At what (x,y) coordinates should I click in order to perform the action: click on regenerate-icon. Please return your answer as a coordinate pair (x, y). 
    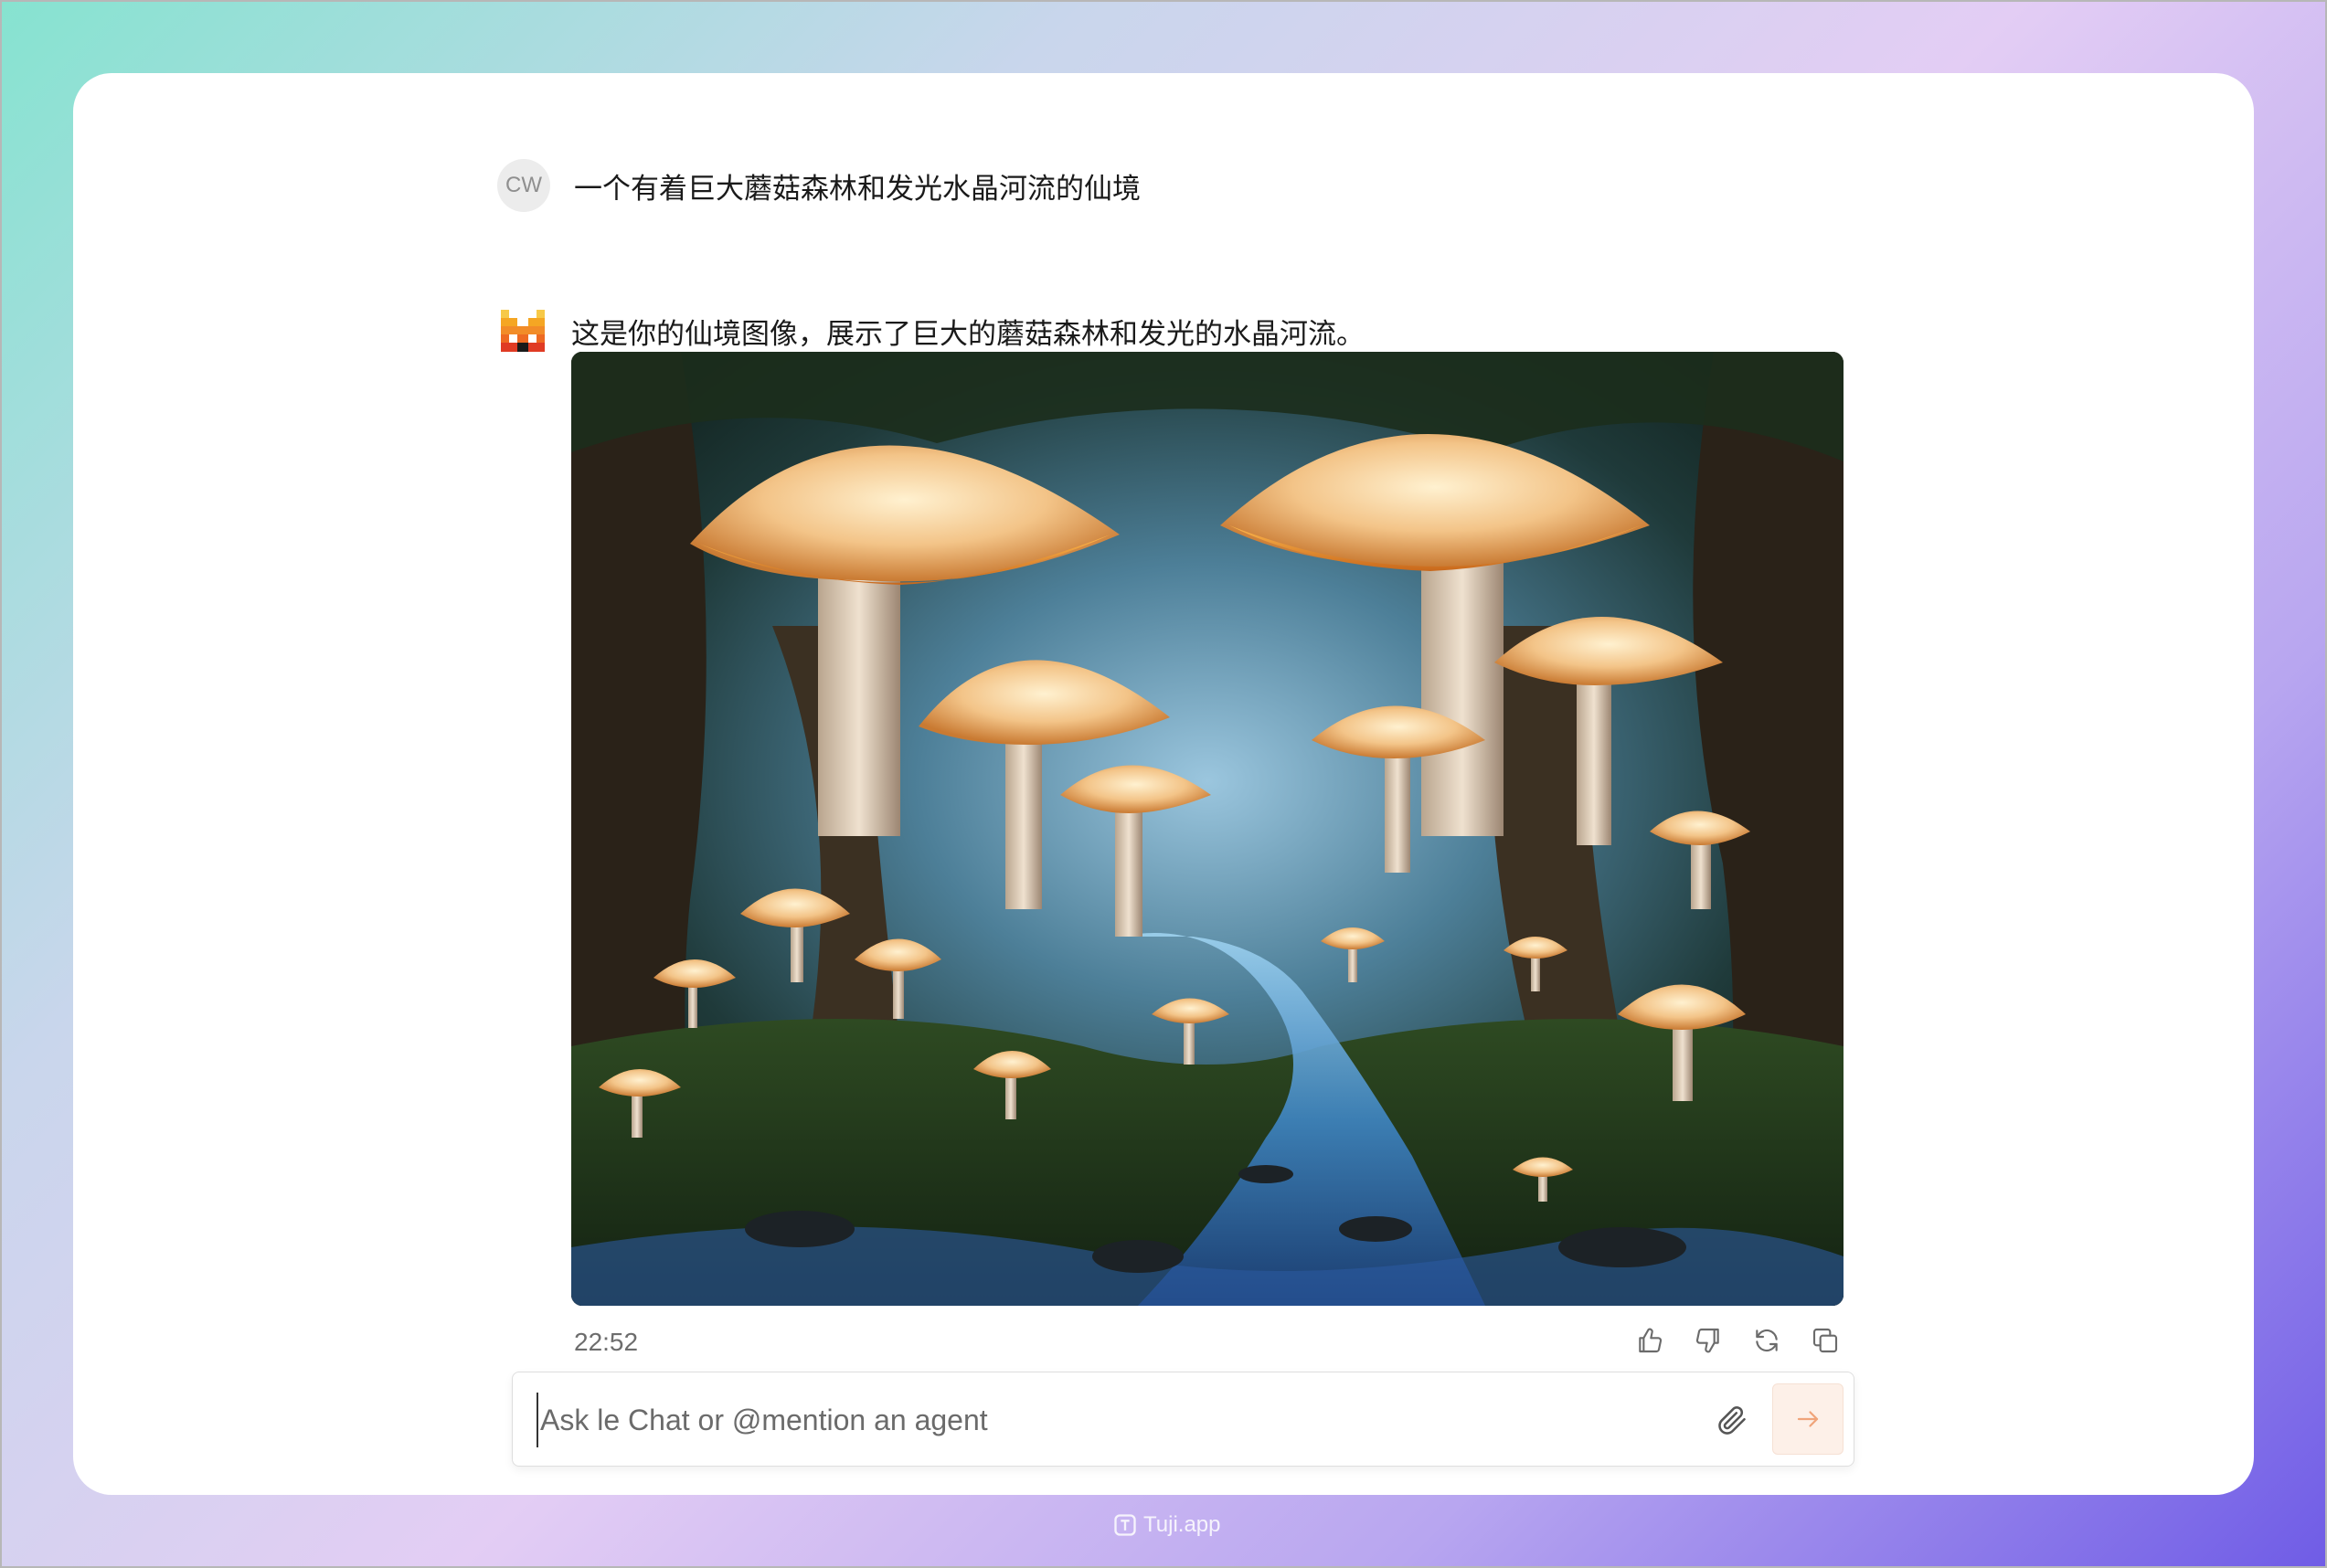
    Looking at the image, I should click on (1767, 1340).